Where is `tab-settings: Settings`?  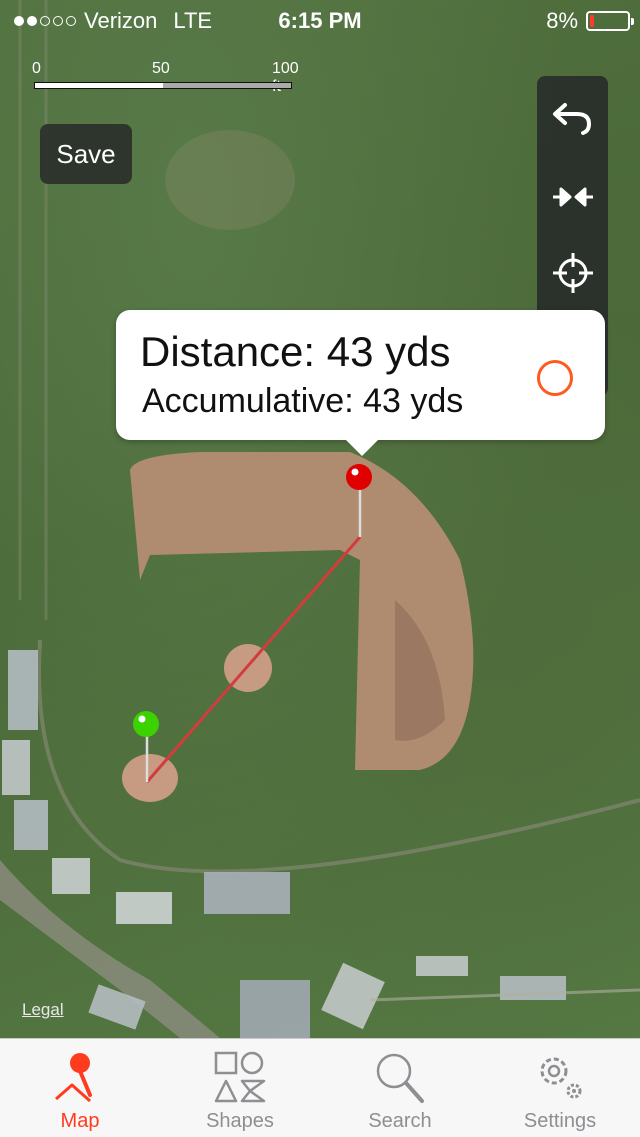
tab-settings: Settings is located at coordinates (560, 1088).